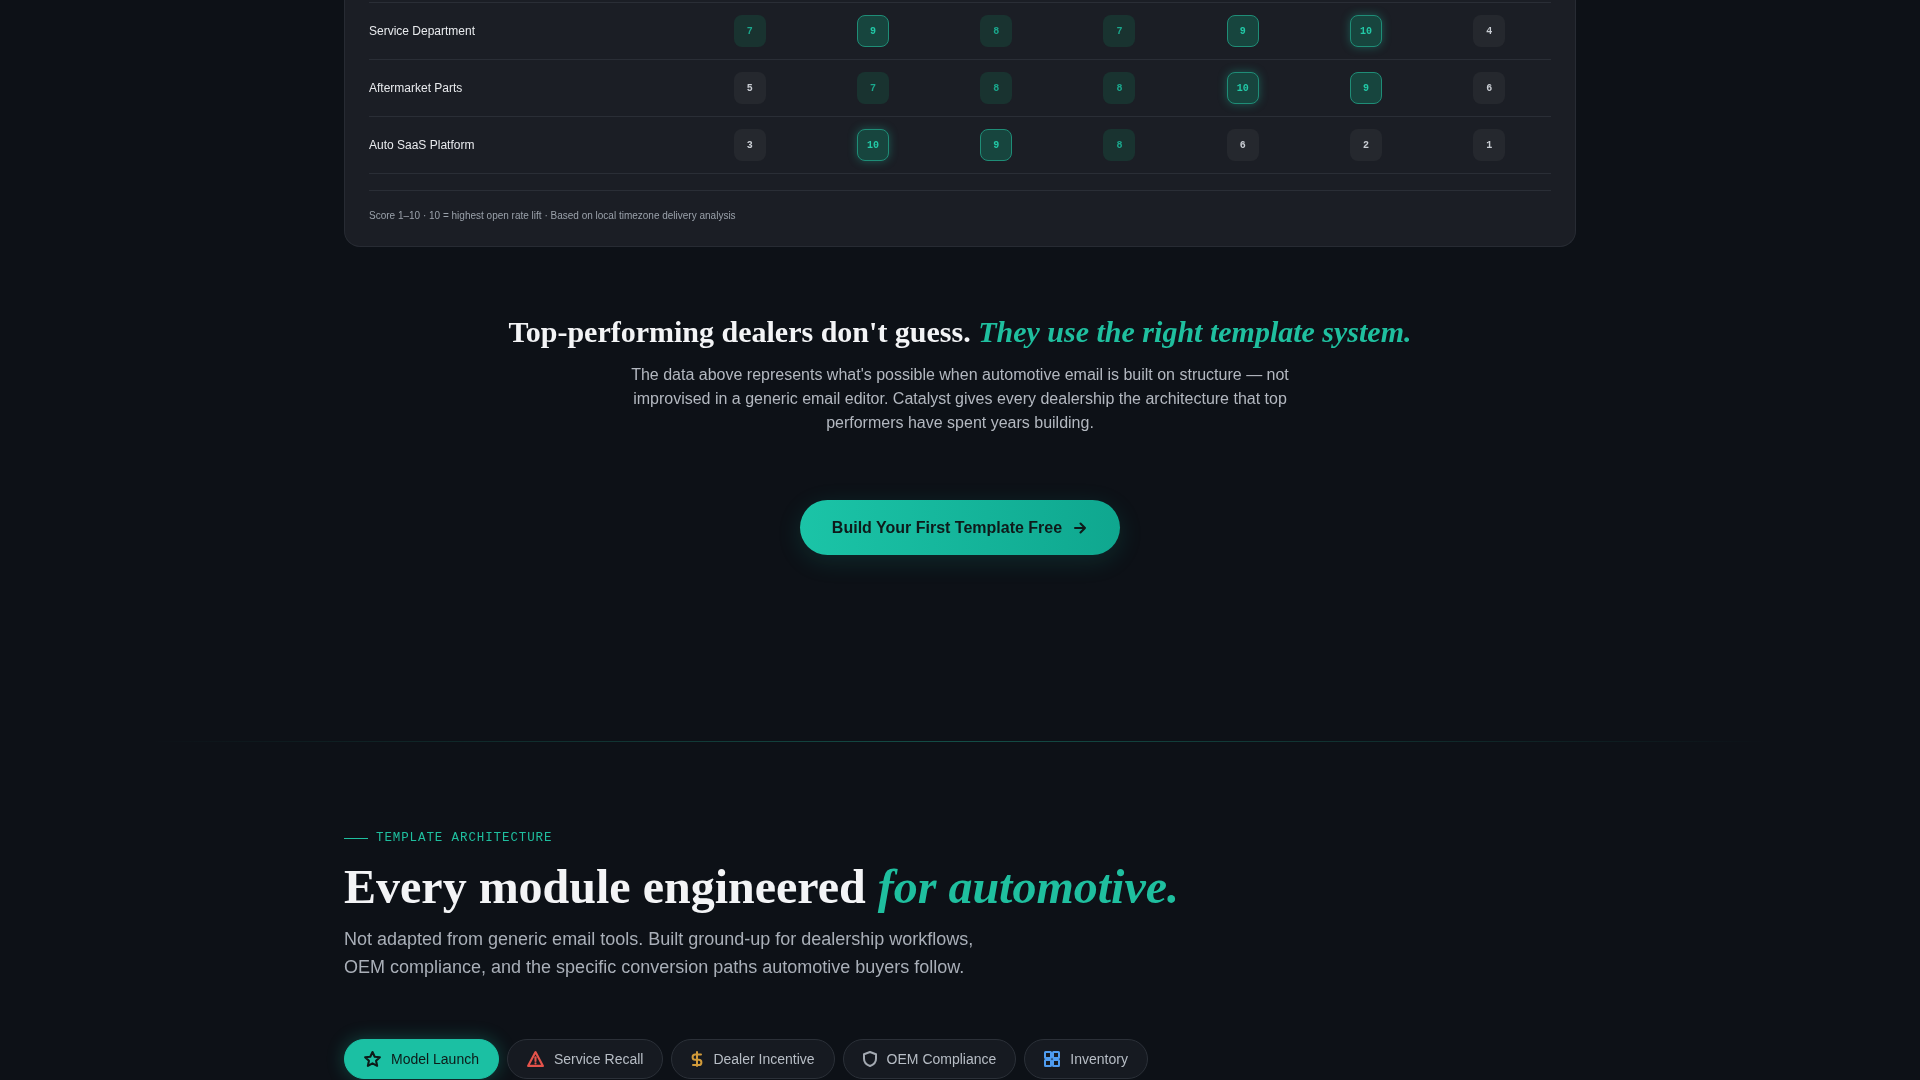 This screenshot has width=1920, height=1080. I want to click on row-label: Service Department, so click(422, 31).